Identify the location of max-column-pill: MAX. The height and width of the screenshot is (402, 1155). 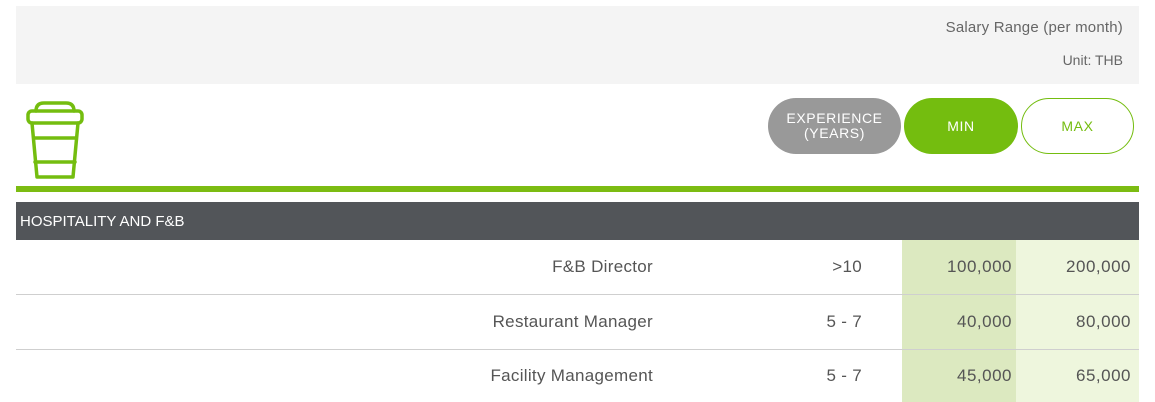
(1077, 126).